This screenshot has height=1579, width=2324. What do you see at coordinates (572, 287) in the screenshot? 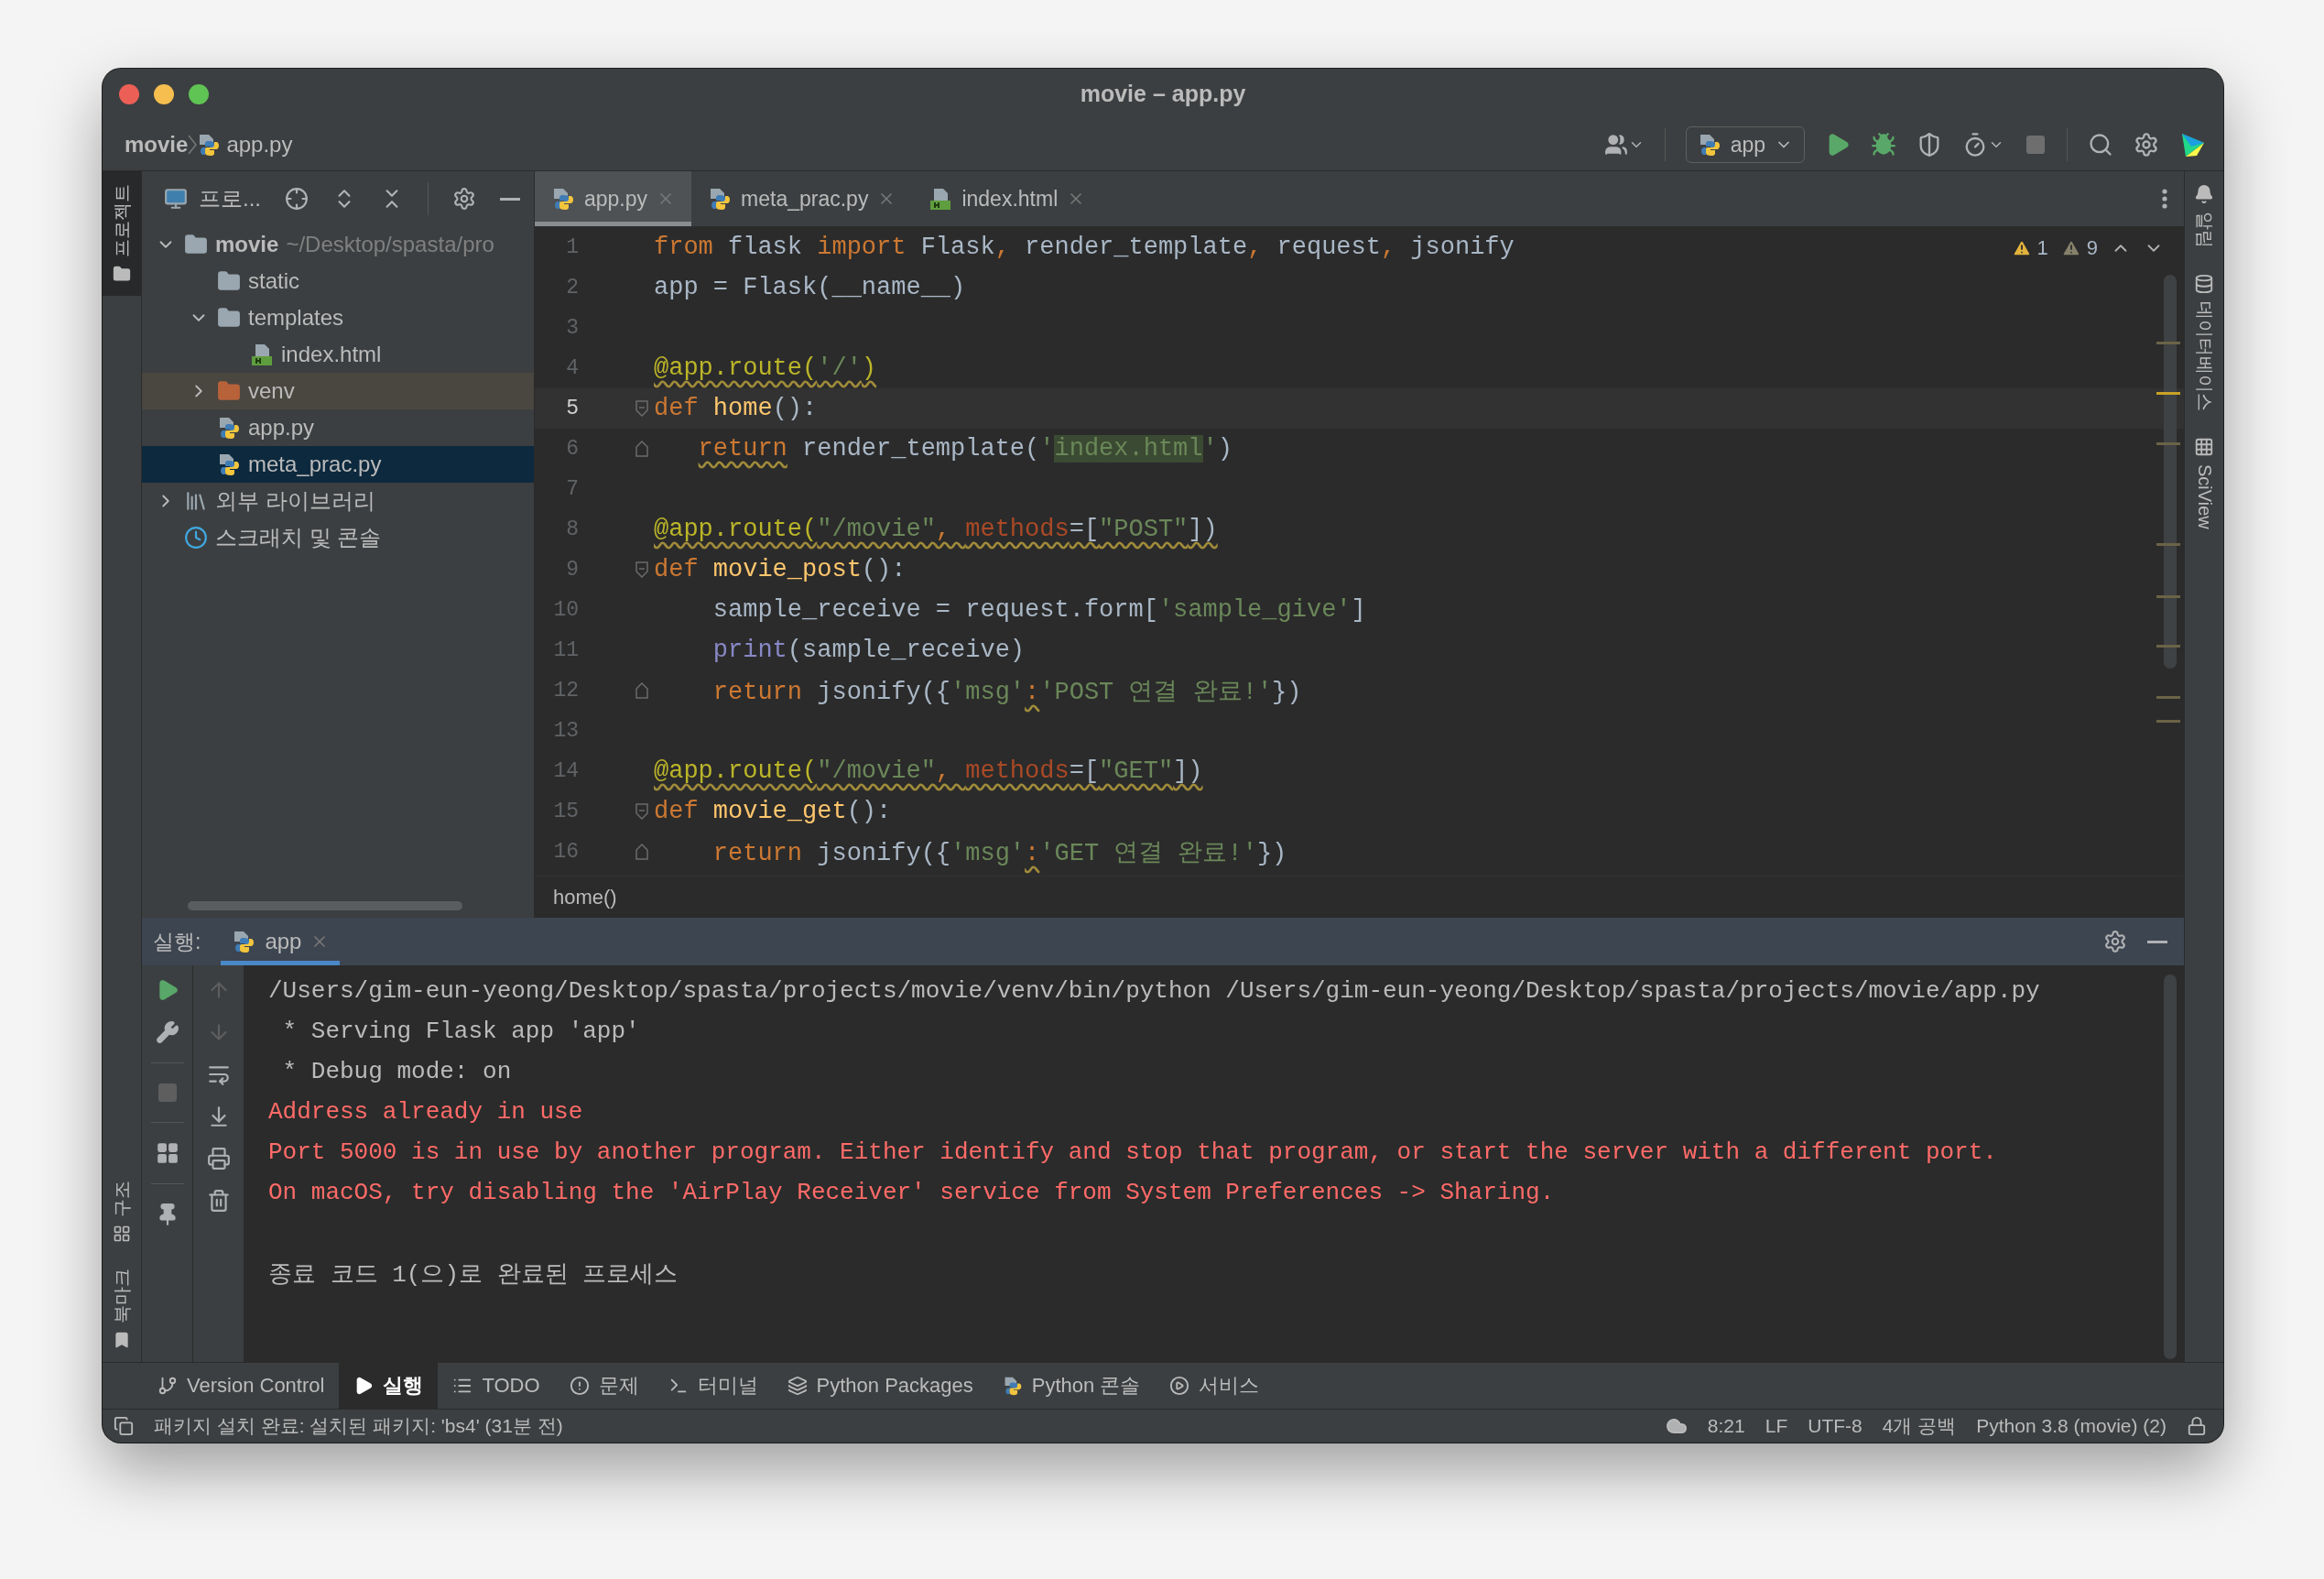
I see `line-number: 2` at bounding box center [572, 287].